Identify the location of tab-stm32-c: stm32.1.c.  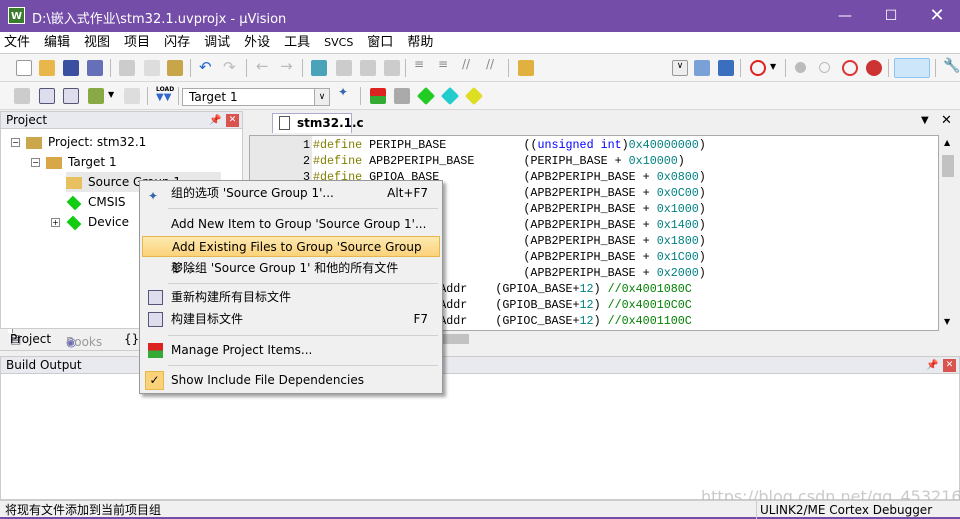
(318, 123).